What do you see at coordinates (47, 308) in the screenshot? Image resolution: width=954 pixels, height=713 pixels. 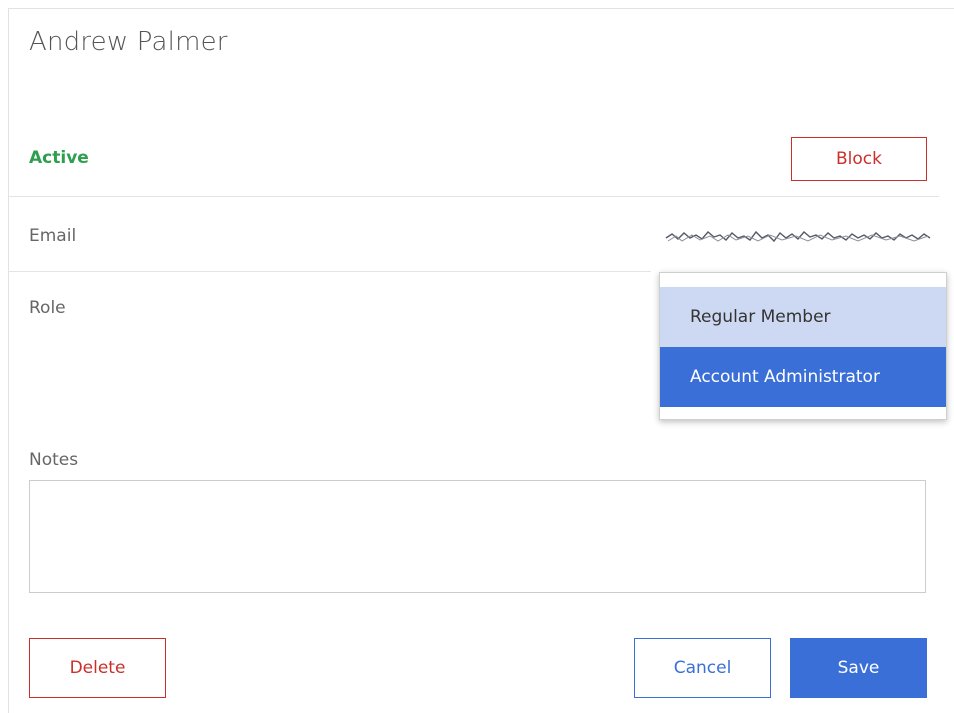 I see `role-label: Role` at bounding box center [47, 308].